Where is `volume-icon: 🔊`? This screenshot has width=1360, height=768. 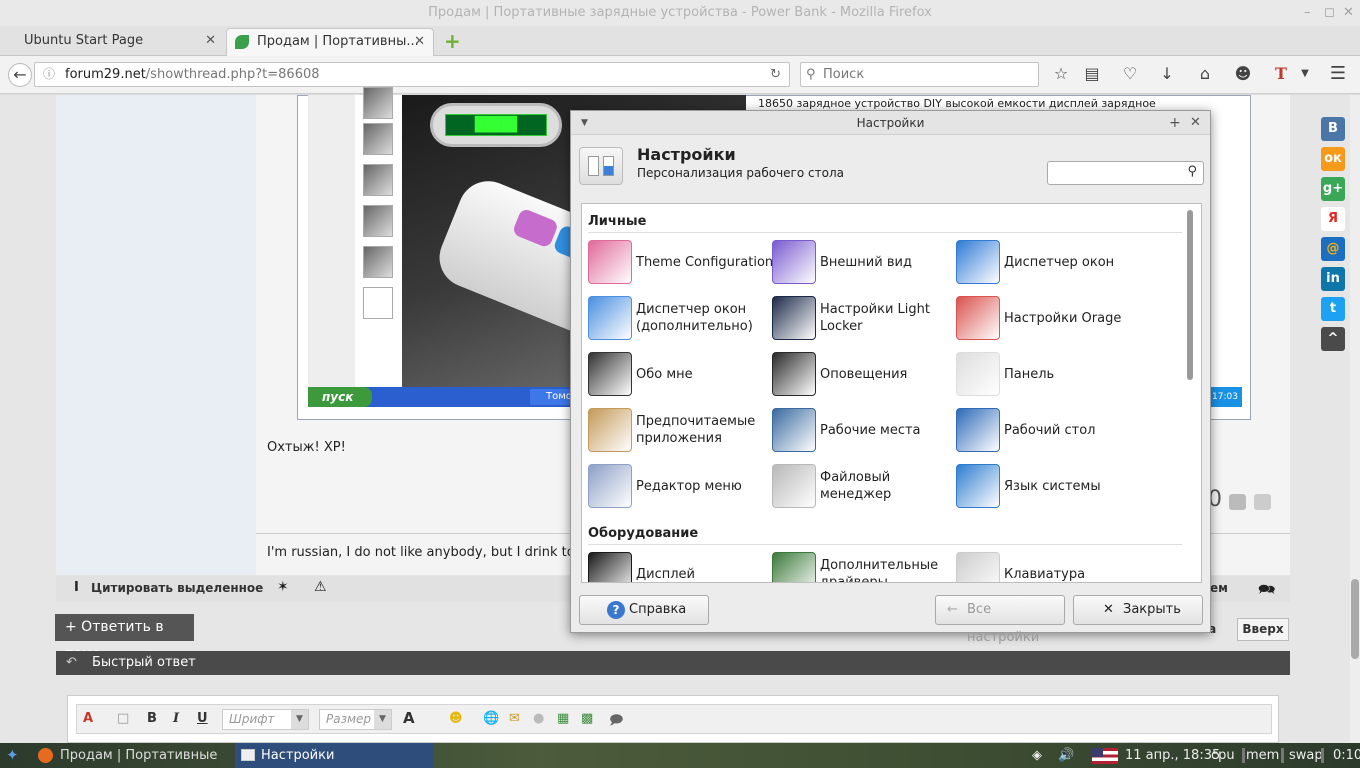
volume-icon: 🔊 is located at coordinates (1066, 755).